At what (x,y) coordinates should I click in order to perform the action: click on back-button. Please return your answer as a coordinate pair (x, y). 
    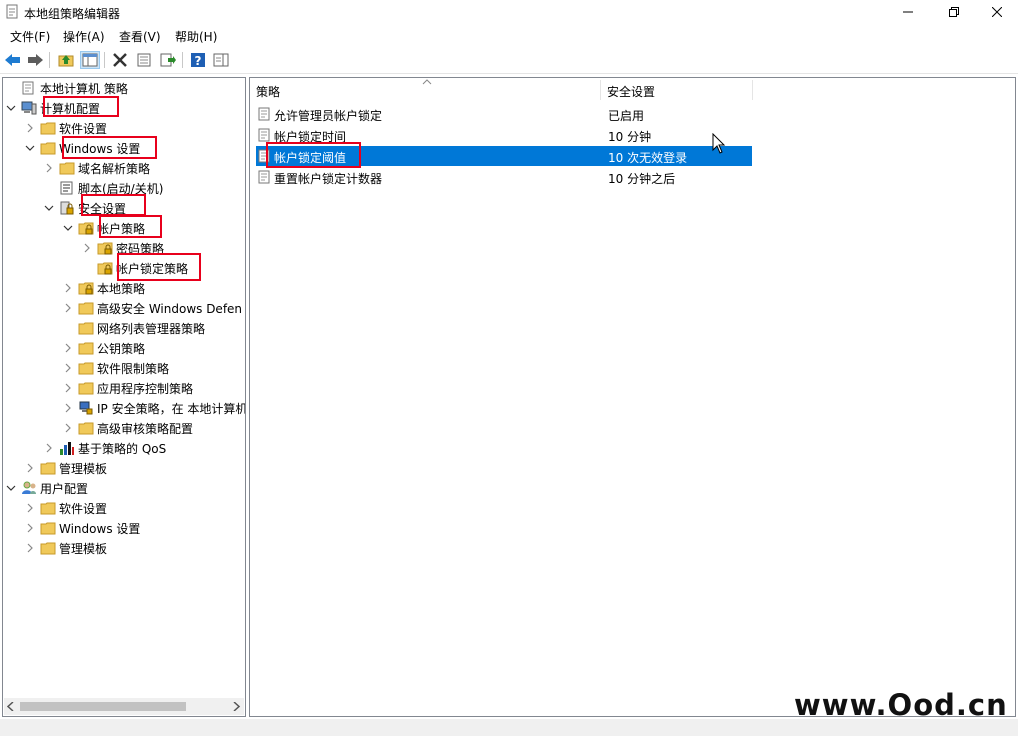
    Looking at the image, I should click on (13, 60).